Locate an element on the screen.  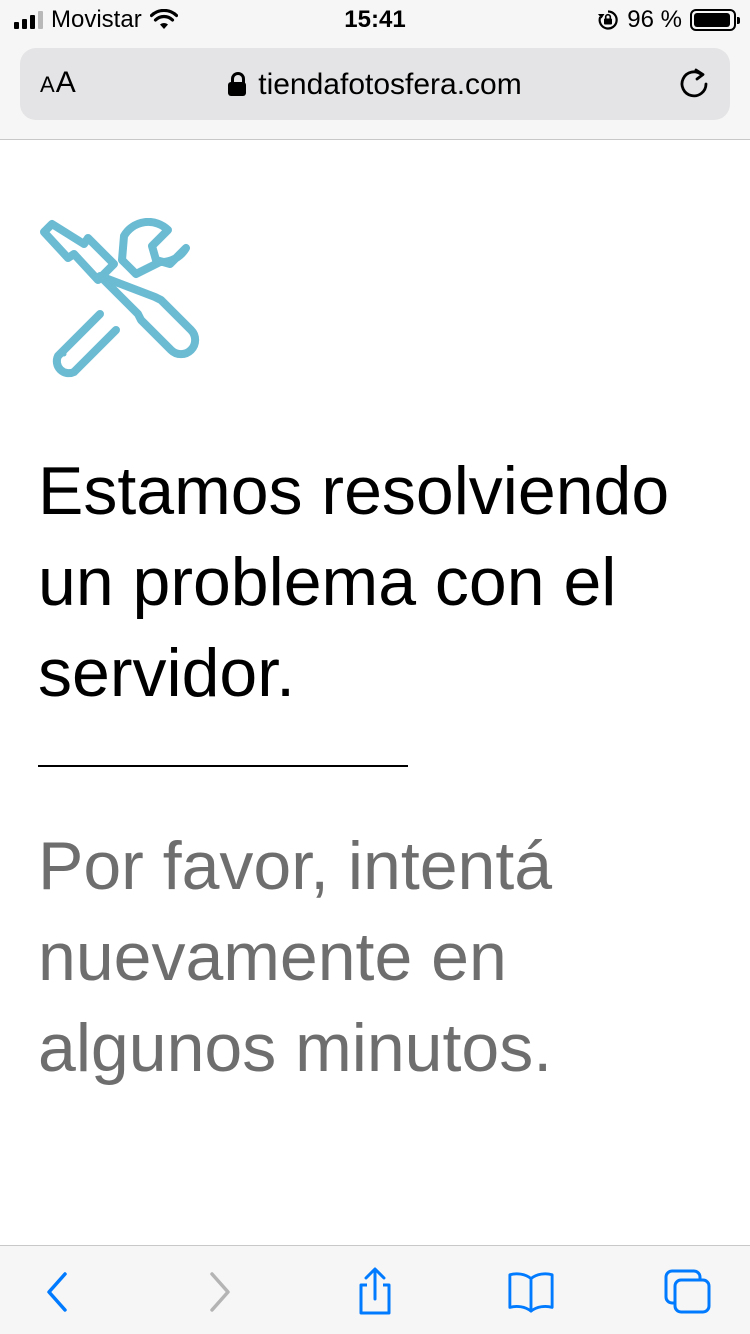
share-icon is located at coordinates (375, 1291).